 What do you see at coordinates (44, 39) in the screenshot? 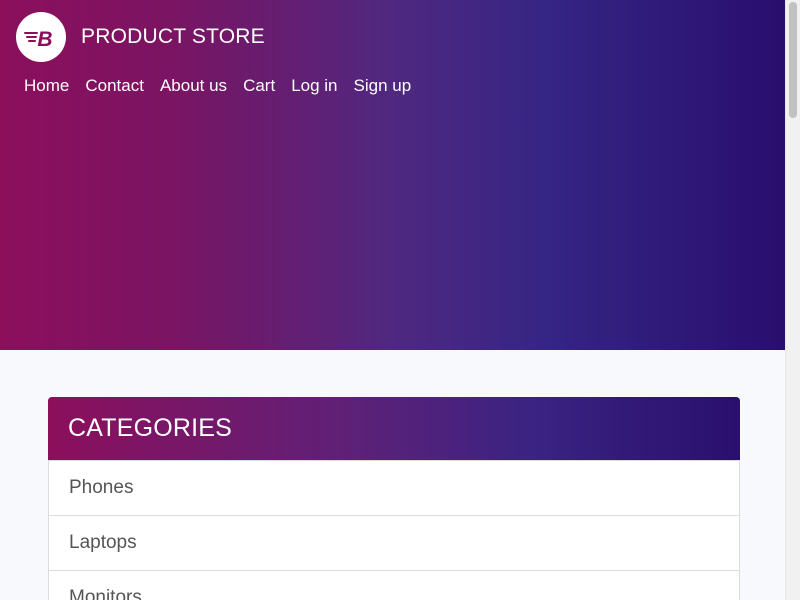
I see `brand-logo-letter: B` at bounding box center [44, 39].